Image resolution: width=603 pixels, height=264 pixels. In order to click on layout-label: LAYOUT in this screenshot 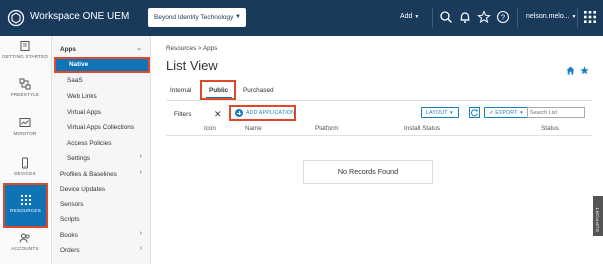, I will do `click(437, 113)`.